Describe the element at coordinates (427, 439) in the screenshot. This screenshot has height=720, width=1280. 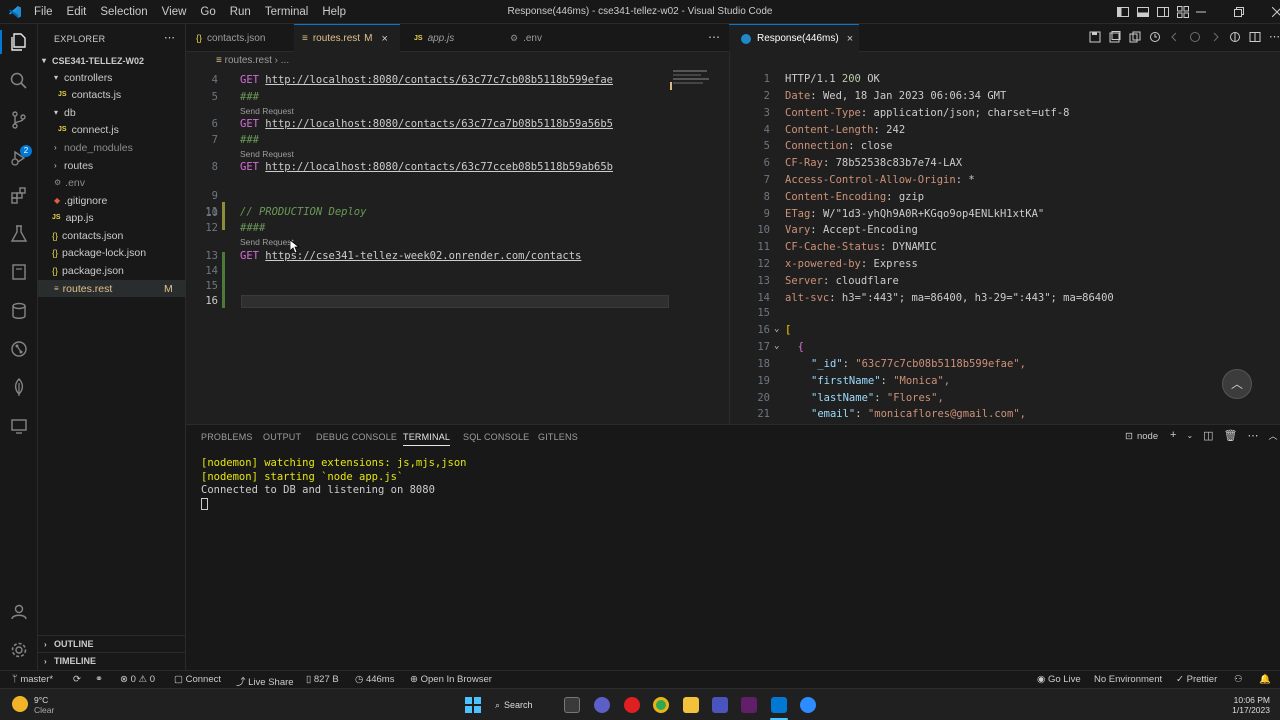
I see `tab-terminal: TERMINAL` at that location.